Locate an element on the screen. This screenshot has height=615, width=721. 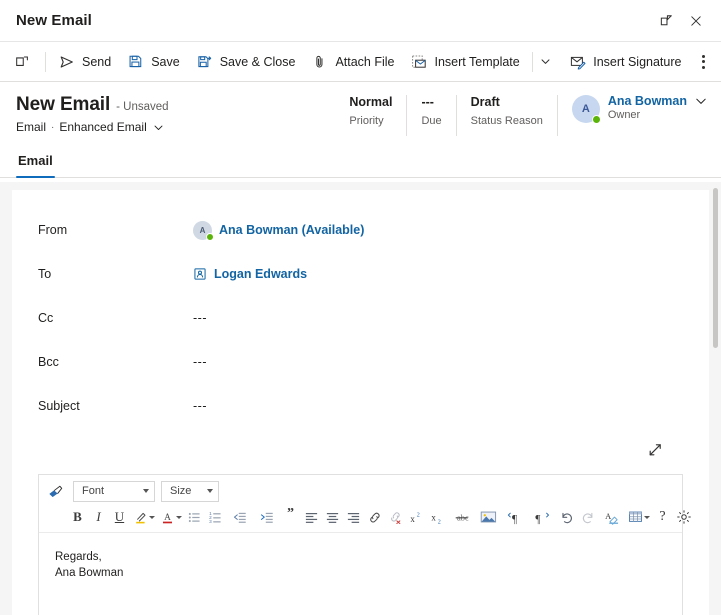
bulleted-list-icon is located at coordinates (194, 517).